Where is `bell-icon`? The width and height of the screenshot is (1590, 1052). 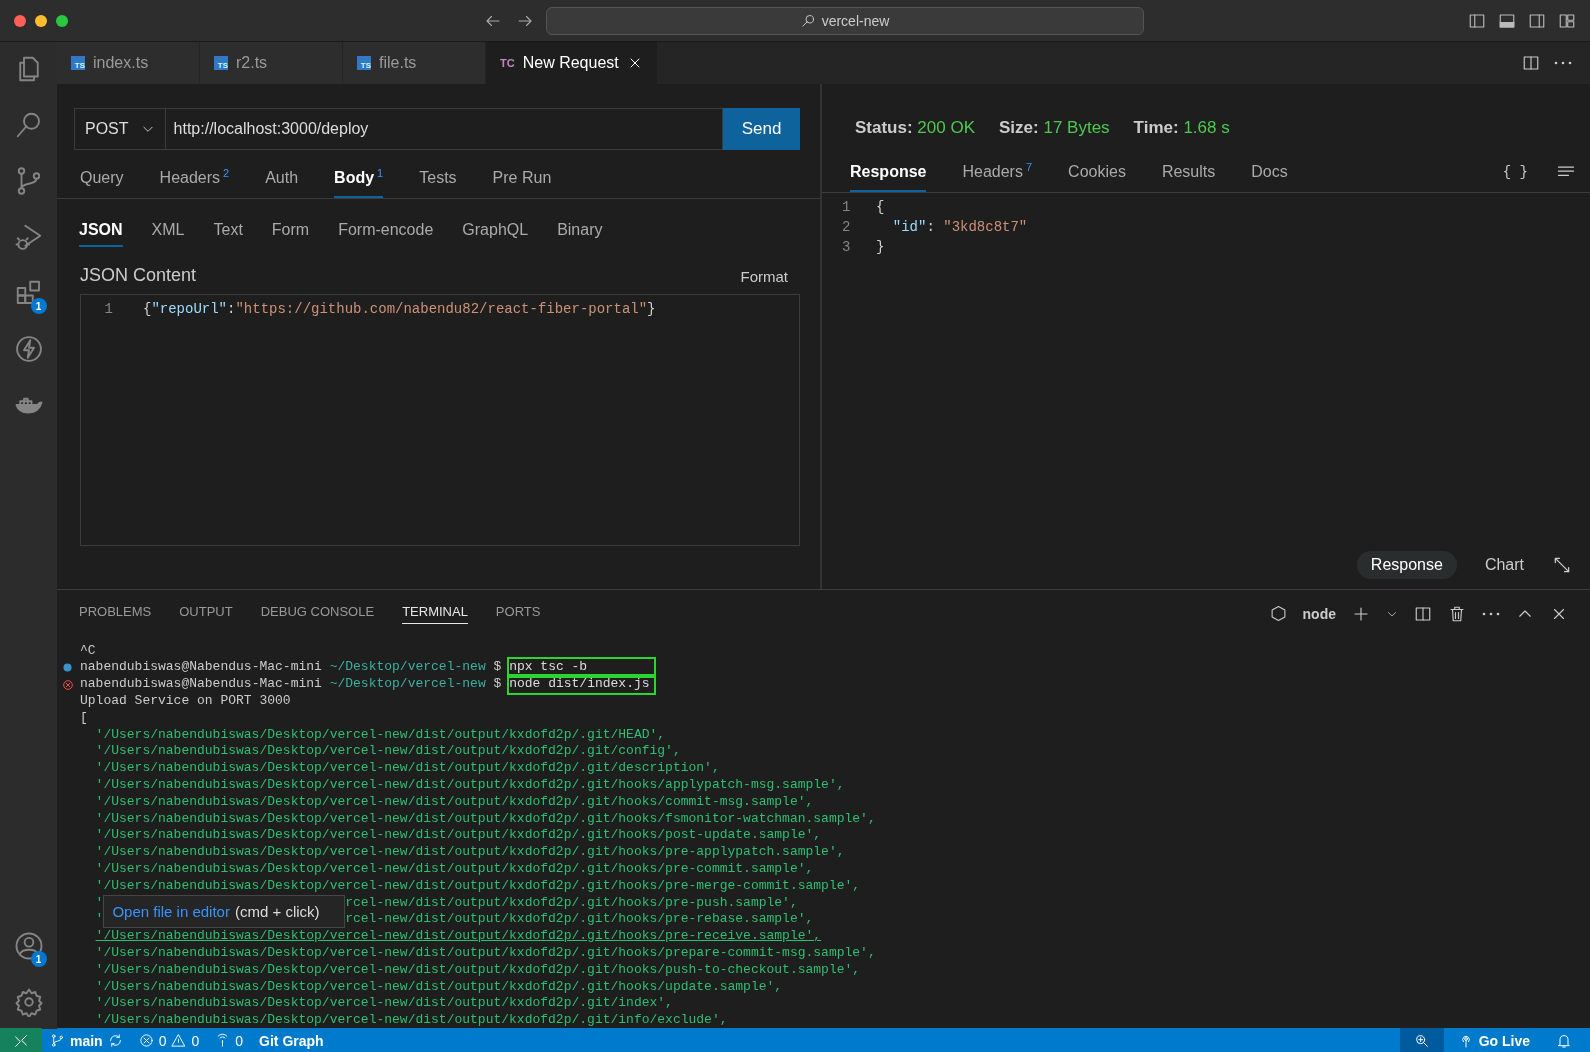
bell-icon is located at coordinates (1564, 1040).